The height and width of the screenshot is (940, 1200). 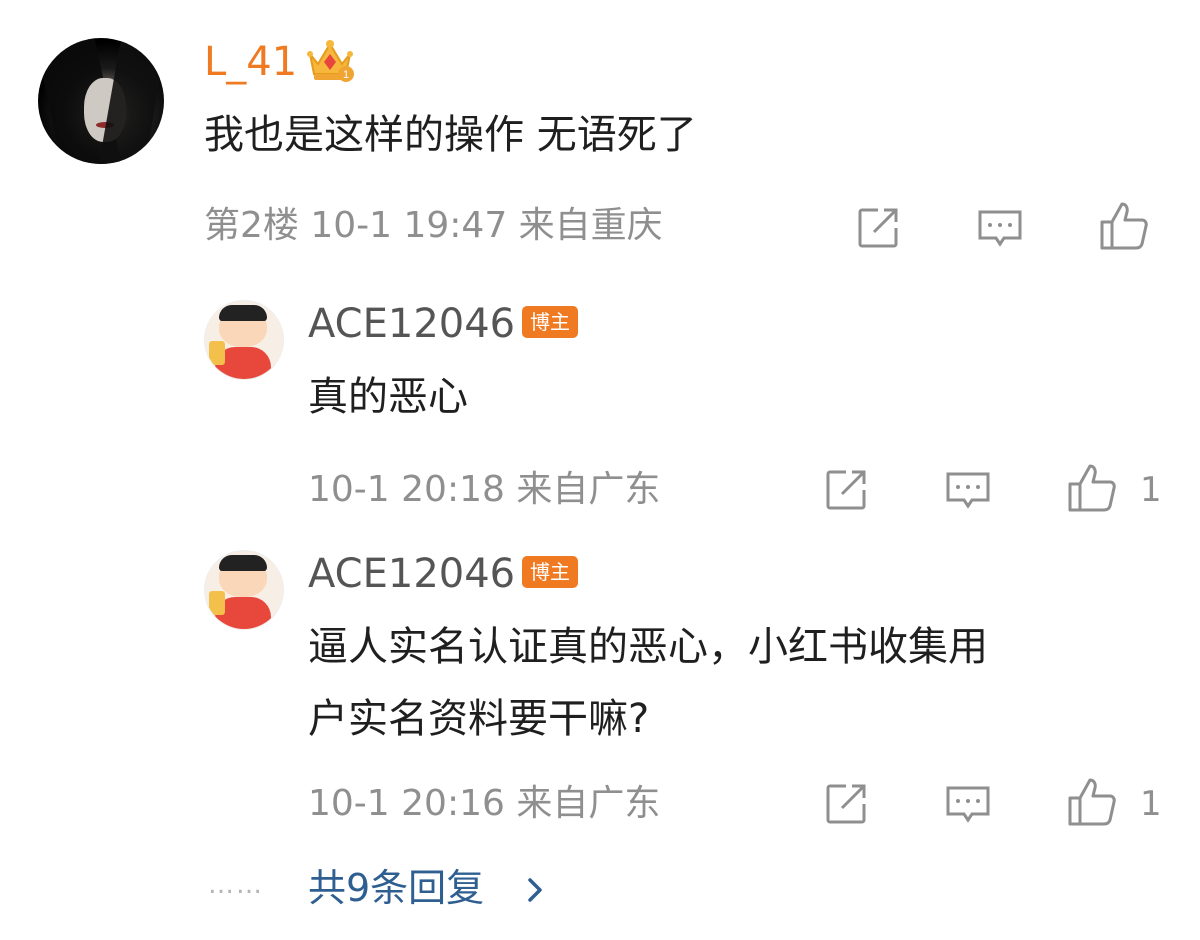 I want to click on main-comment-text: 我也是这样的操作 无语死了, so click(x=450, y=135).